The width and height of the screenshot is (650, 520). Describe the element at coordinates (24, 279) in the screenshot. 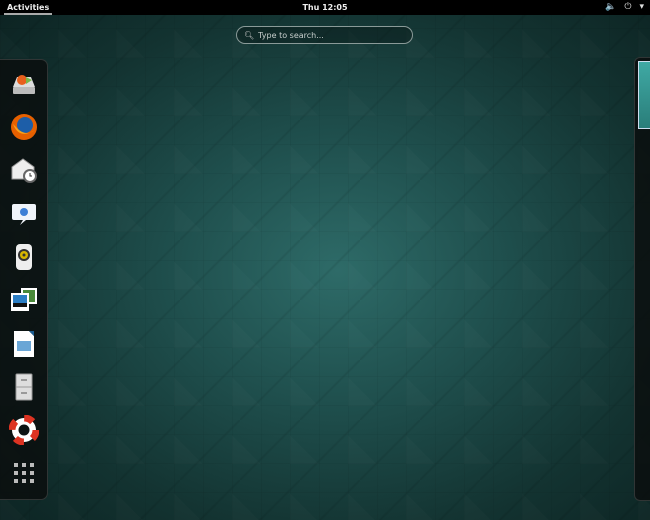

I see `dash` at that location.